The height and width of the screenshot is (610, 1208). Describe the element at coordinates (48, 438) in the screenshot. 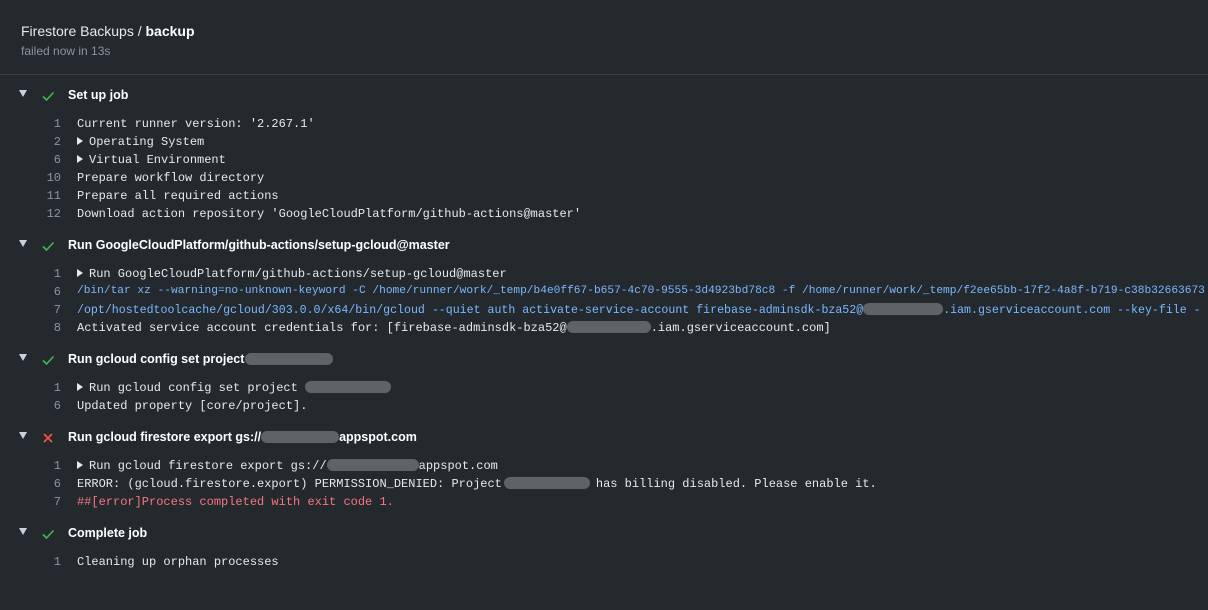

I see `x-icon` at that location.